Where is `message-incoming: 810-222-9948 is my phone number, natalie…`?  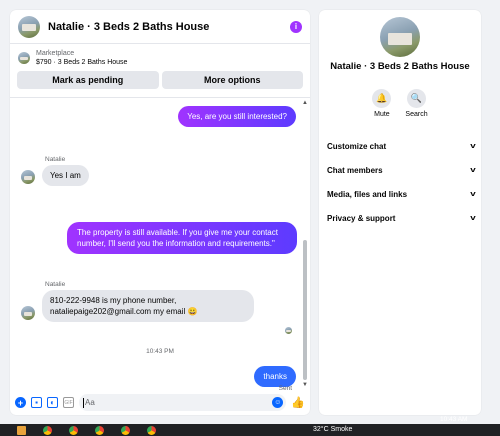
message-incoming: 810-222-9948 is my phone number, natalie… is located at coordinates (148, 306).